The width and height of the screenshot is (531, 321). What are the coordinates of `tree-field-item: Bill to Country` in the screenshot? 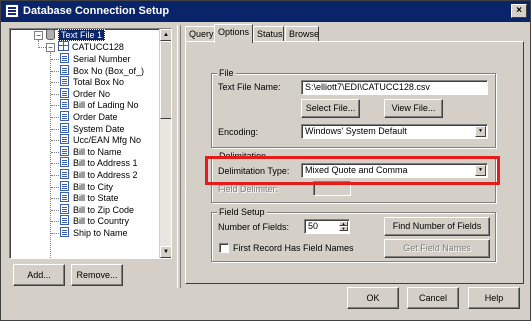 It's located at (94, 221).